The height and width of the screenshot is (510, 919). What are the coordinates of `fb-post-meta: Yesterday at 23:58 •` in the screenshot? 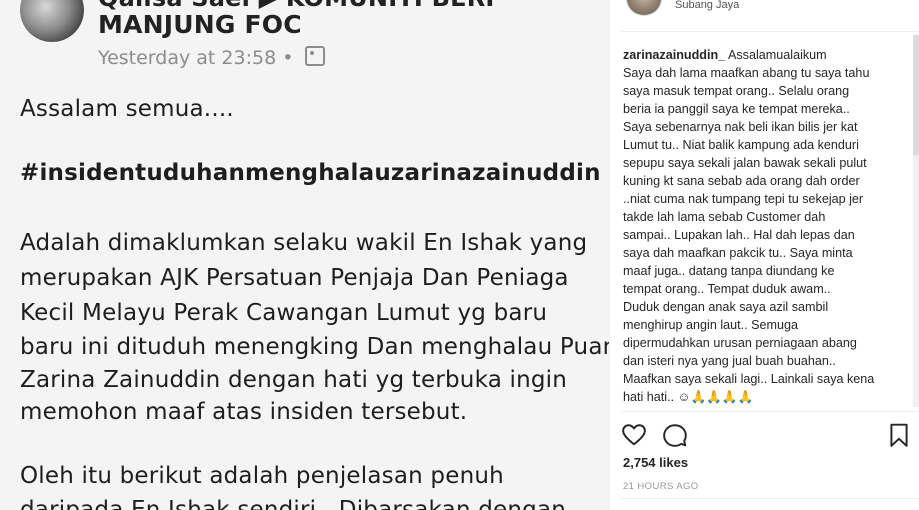 It's located at (212, 57).